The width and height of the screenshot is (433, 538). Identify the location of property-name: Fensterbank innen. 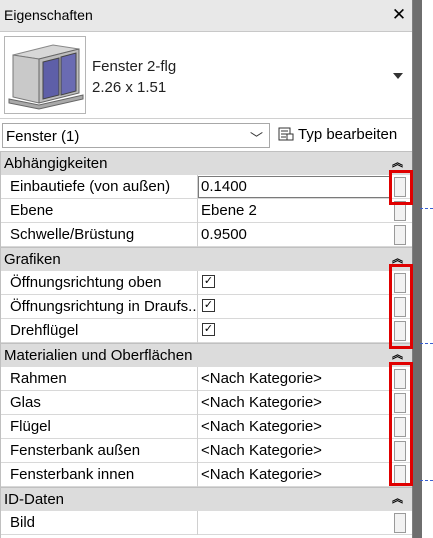
(72, 474).